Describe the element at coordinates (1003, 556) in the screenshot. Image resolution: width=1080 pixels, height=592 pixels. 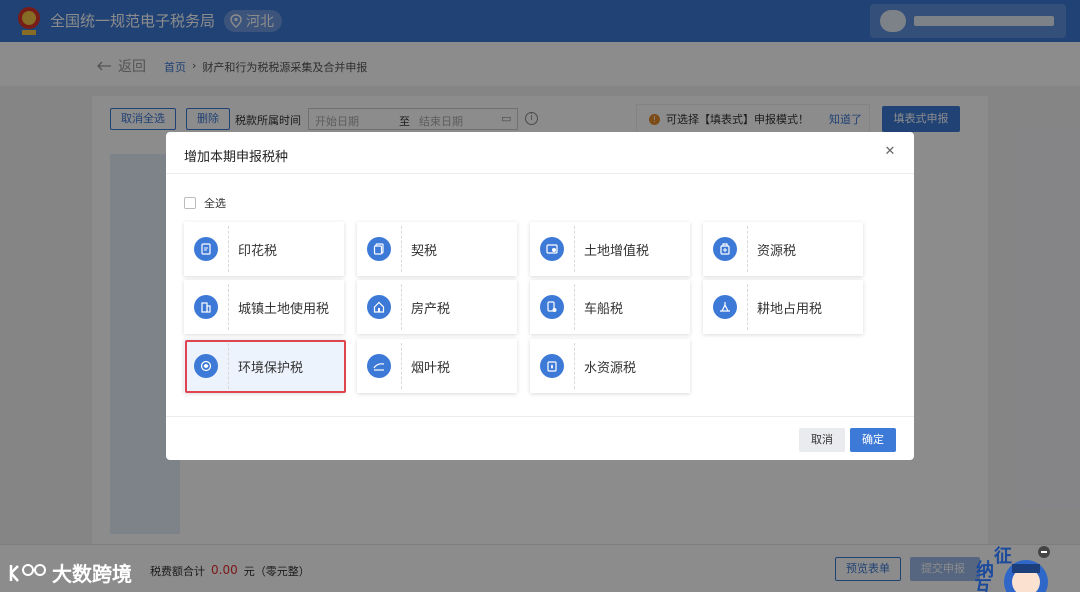
I see `mascot-char-2: 征` at that location.